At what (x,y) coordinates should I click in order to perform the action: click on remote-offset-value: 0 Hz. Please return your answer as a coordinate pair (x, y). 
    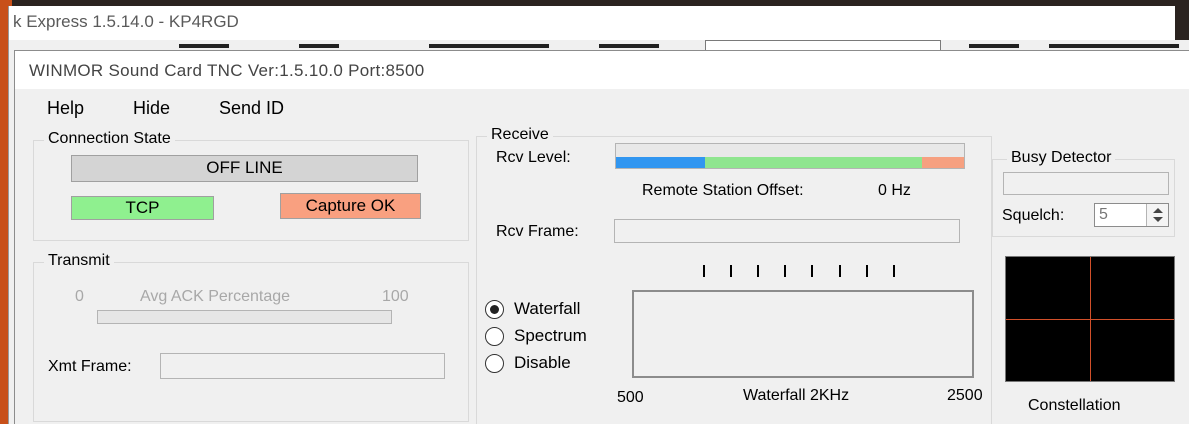
    Looking at the image, I should click on (894, 190).